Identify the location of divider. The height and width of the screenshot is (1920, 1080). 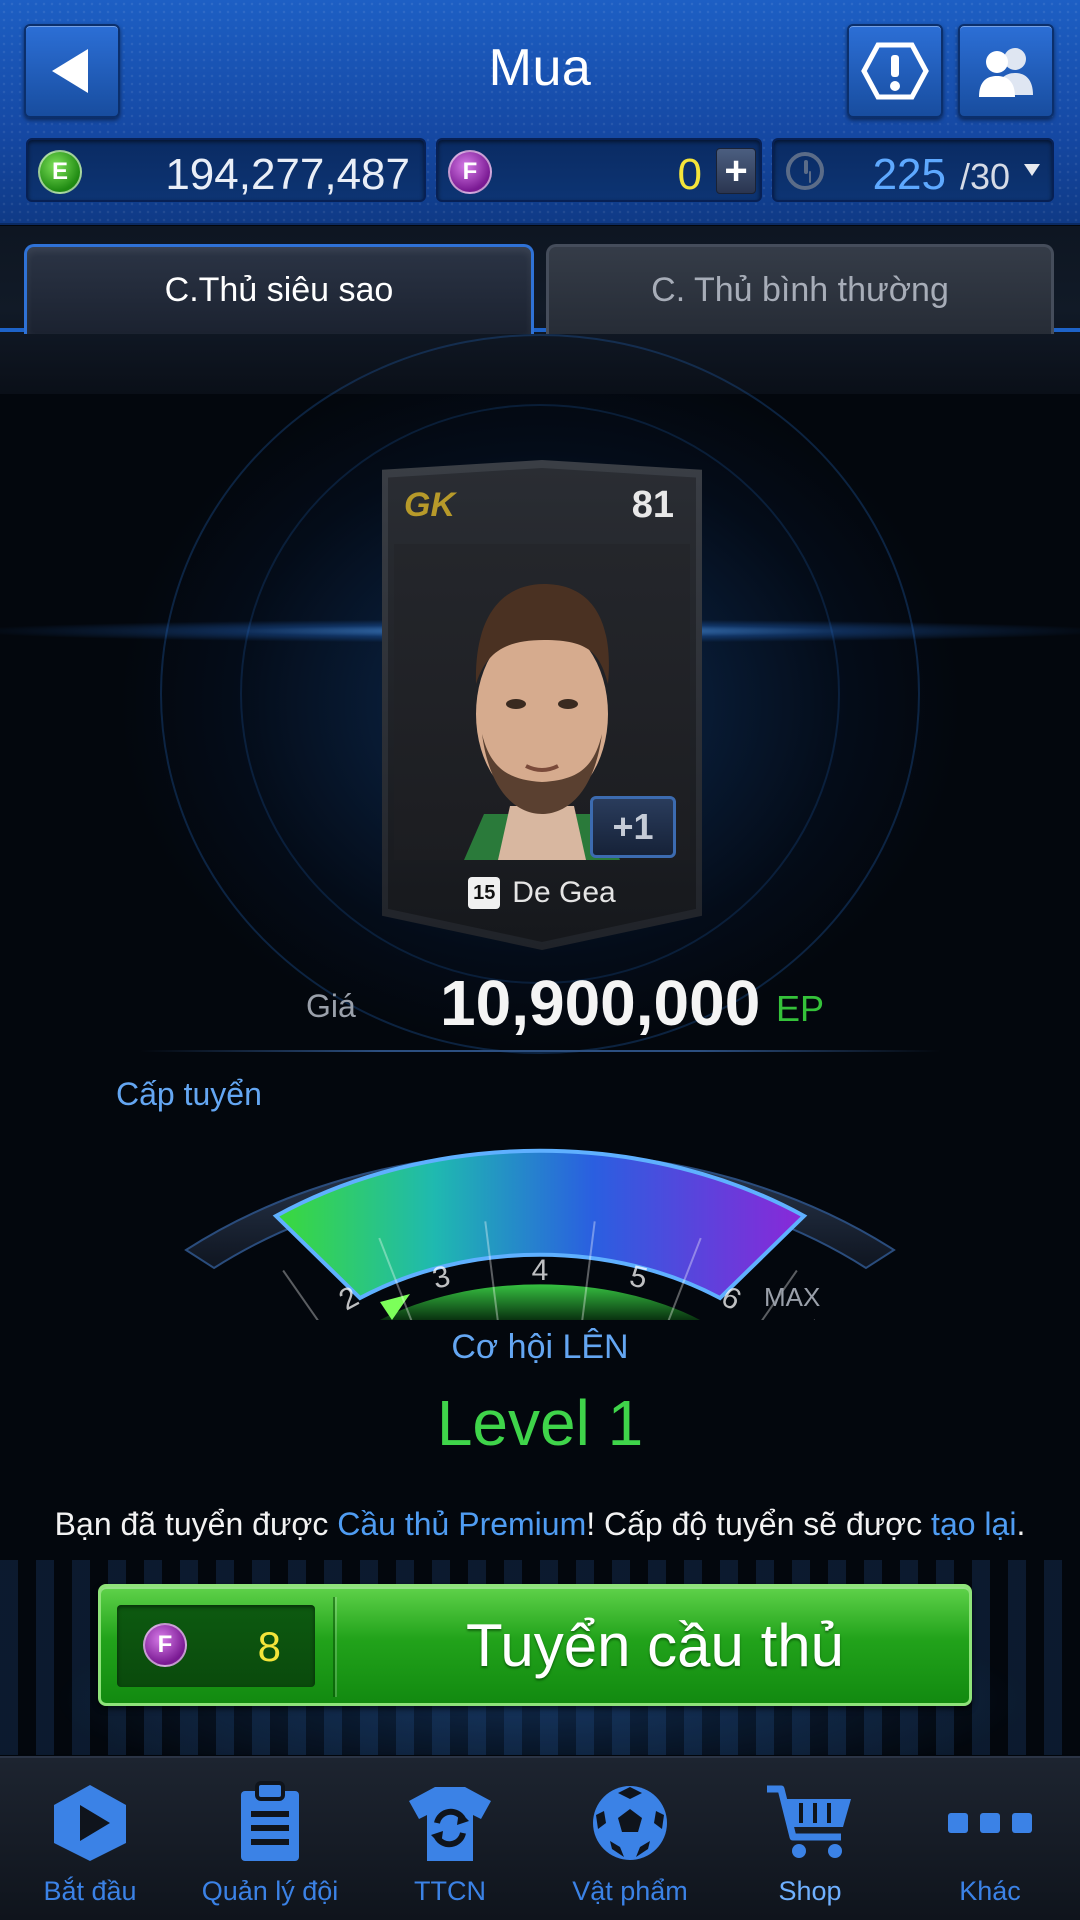
(540, 1051).